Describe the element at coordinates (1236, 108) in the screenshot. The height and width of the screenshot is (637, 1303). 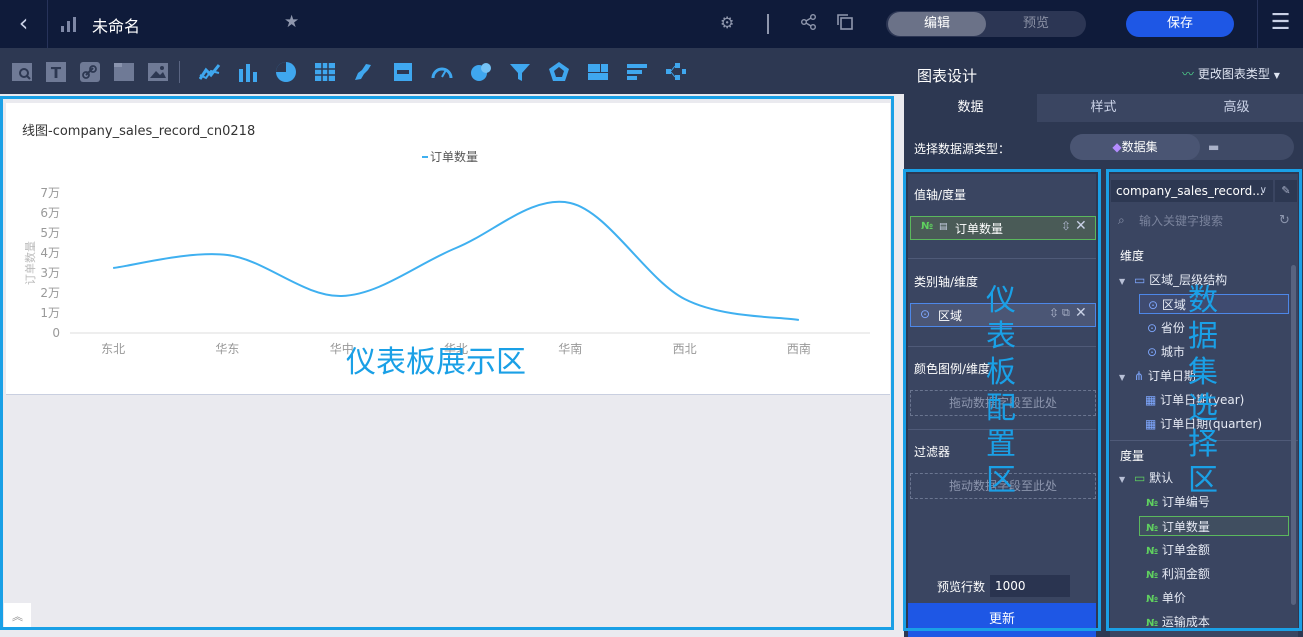
I see `tab-advanced: 高级` at that location.